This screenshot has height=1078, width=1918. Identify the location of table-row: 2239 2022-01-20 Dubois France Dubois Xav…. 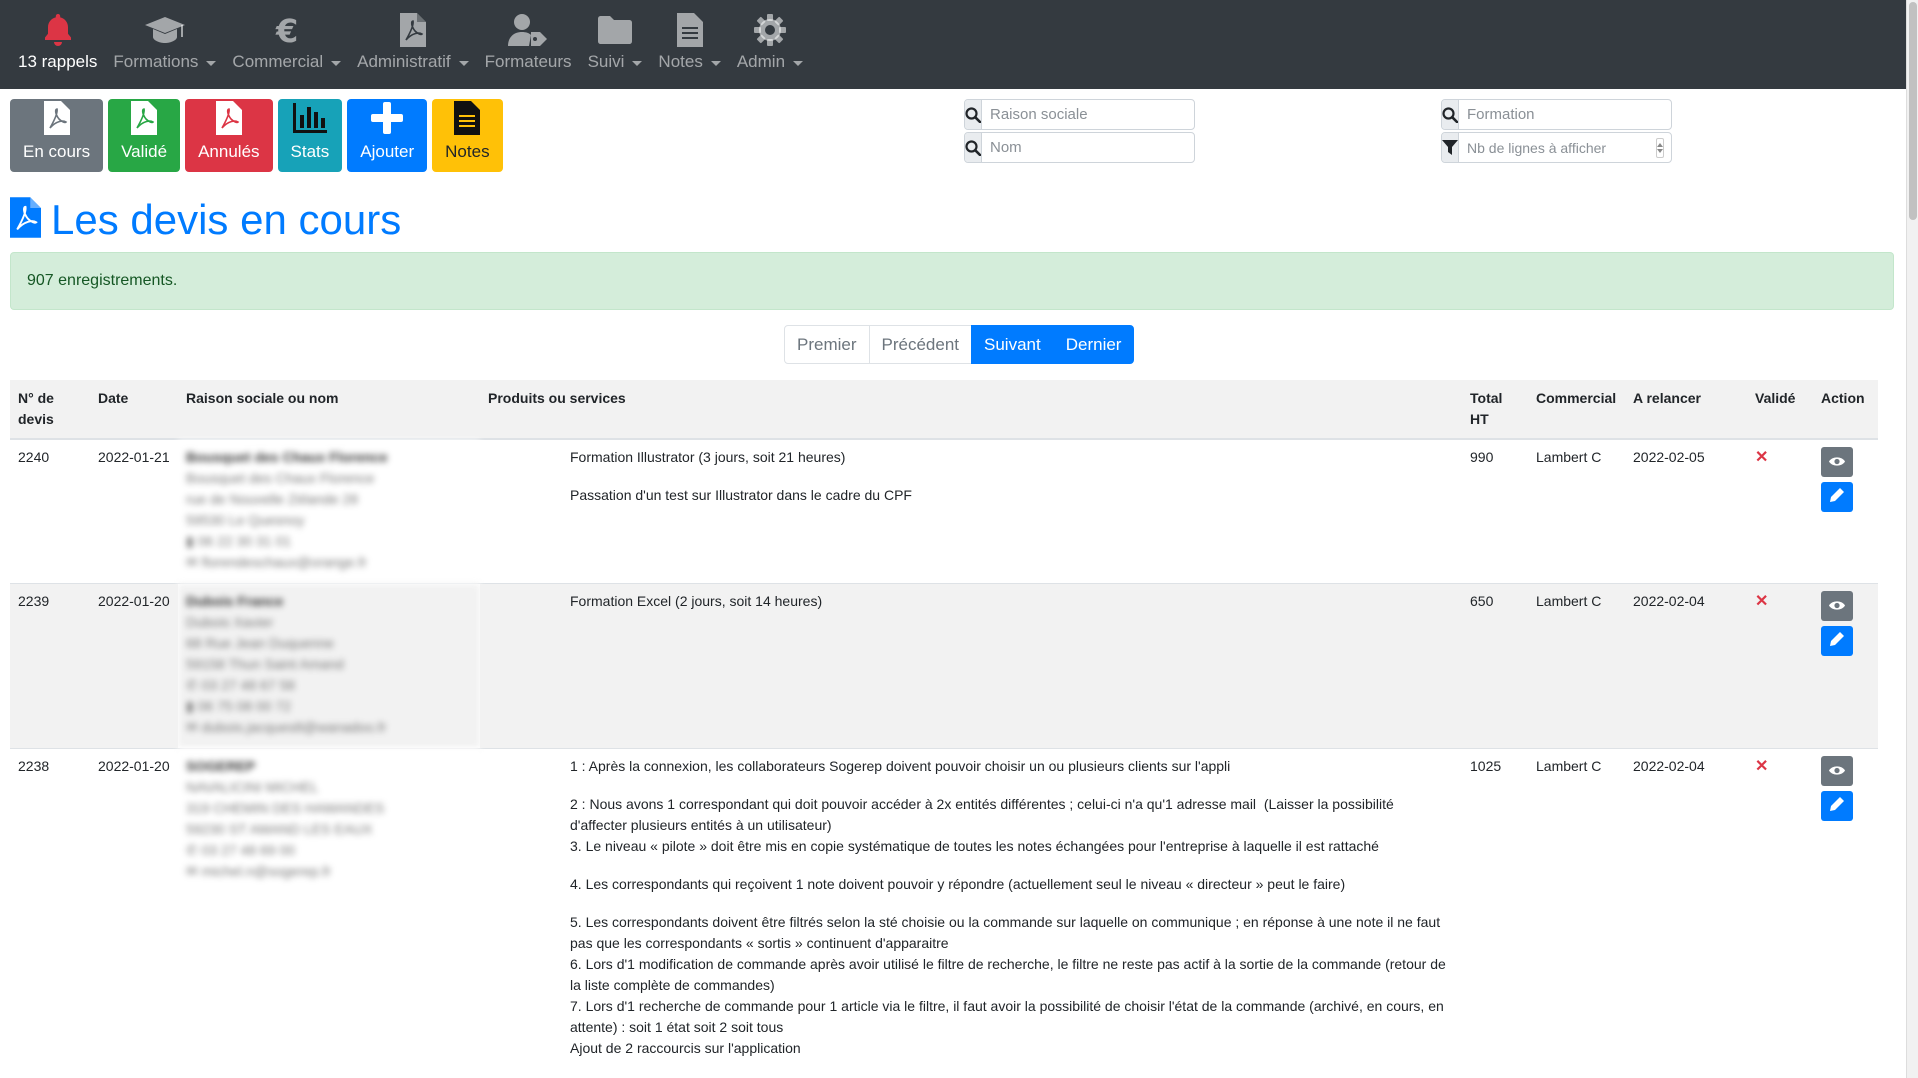
(944, 666).